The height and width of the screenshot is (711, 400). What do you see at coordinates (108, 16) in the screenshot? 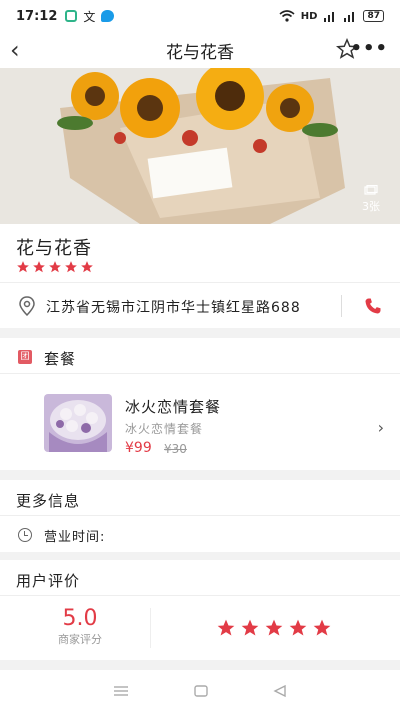
I see `chat-icon` at bounding box center [108, 16].